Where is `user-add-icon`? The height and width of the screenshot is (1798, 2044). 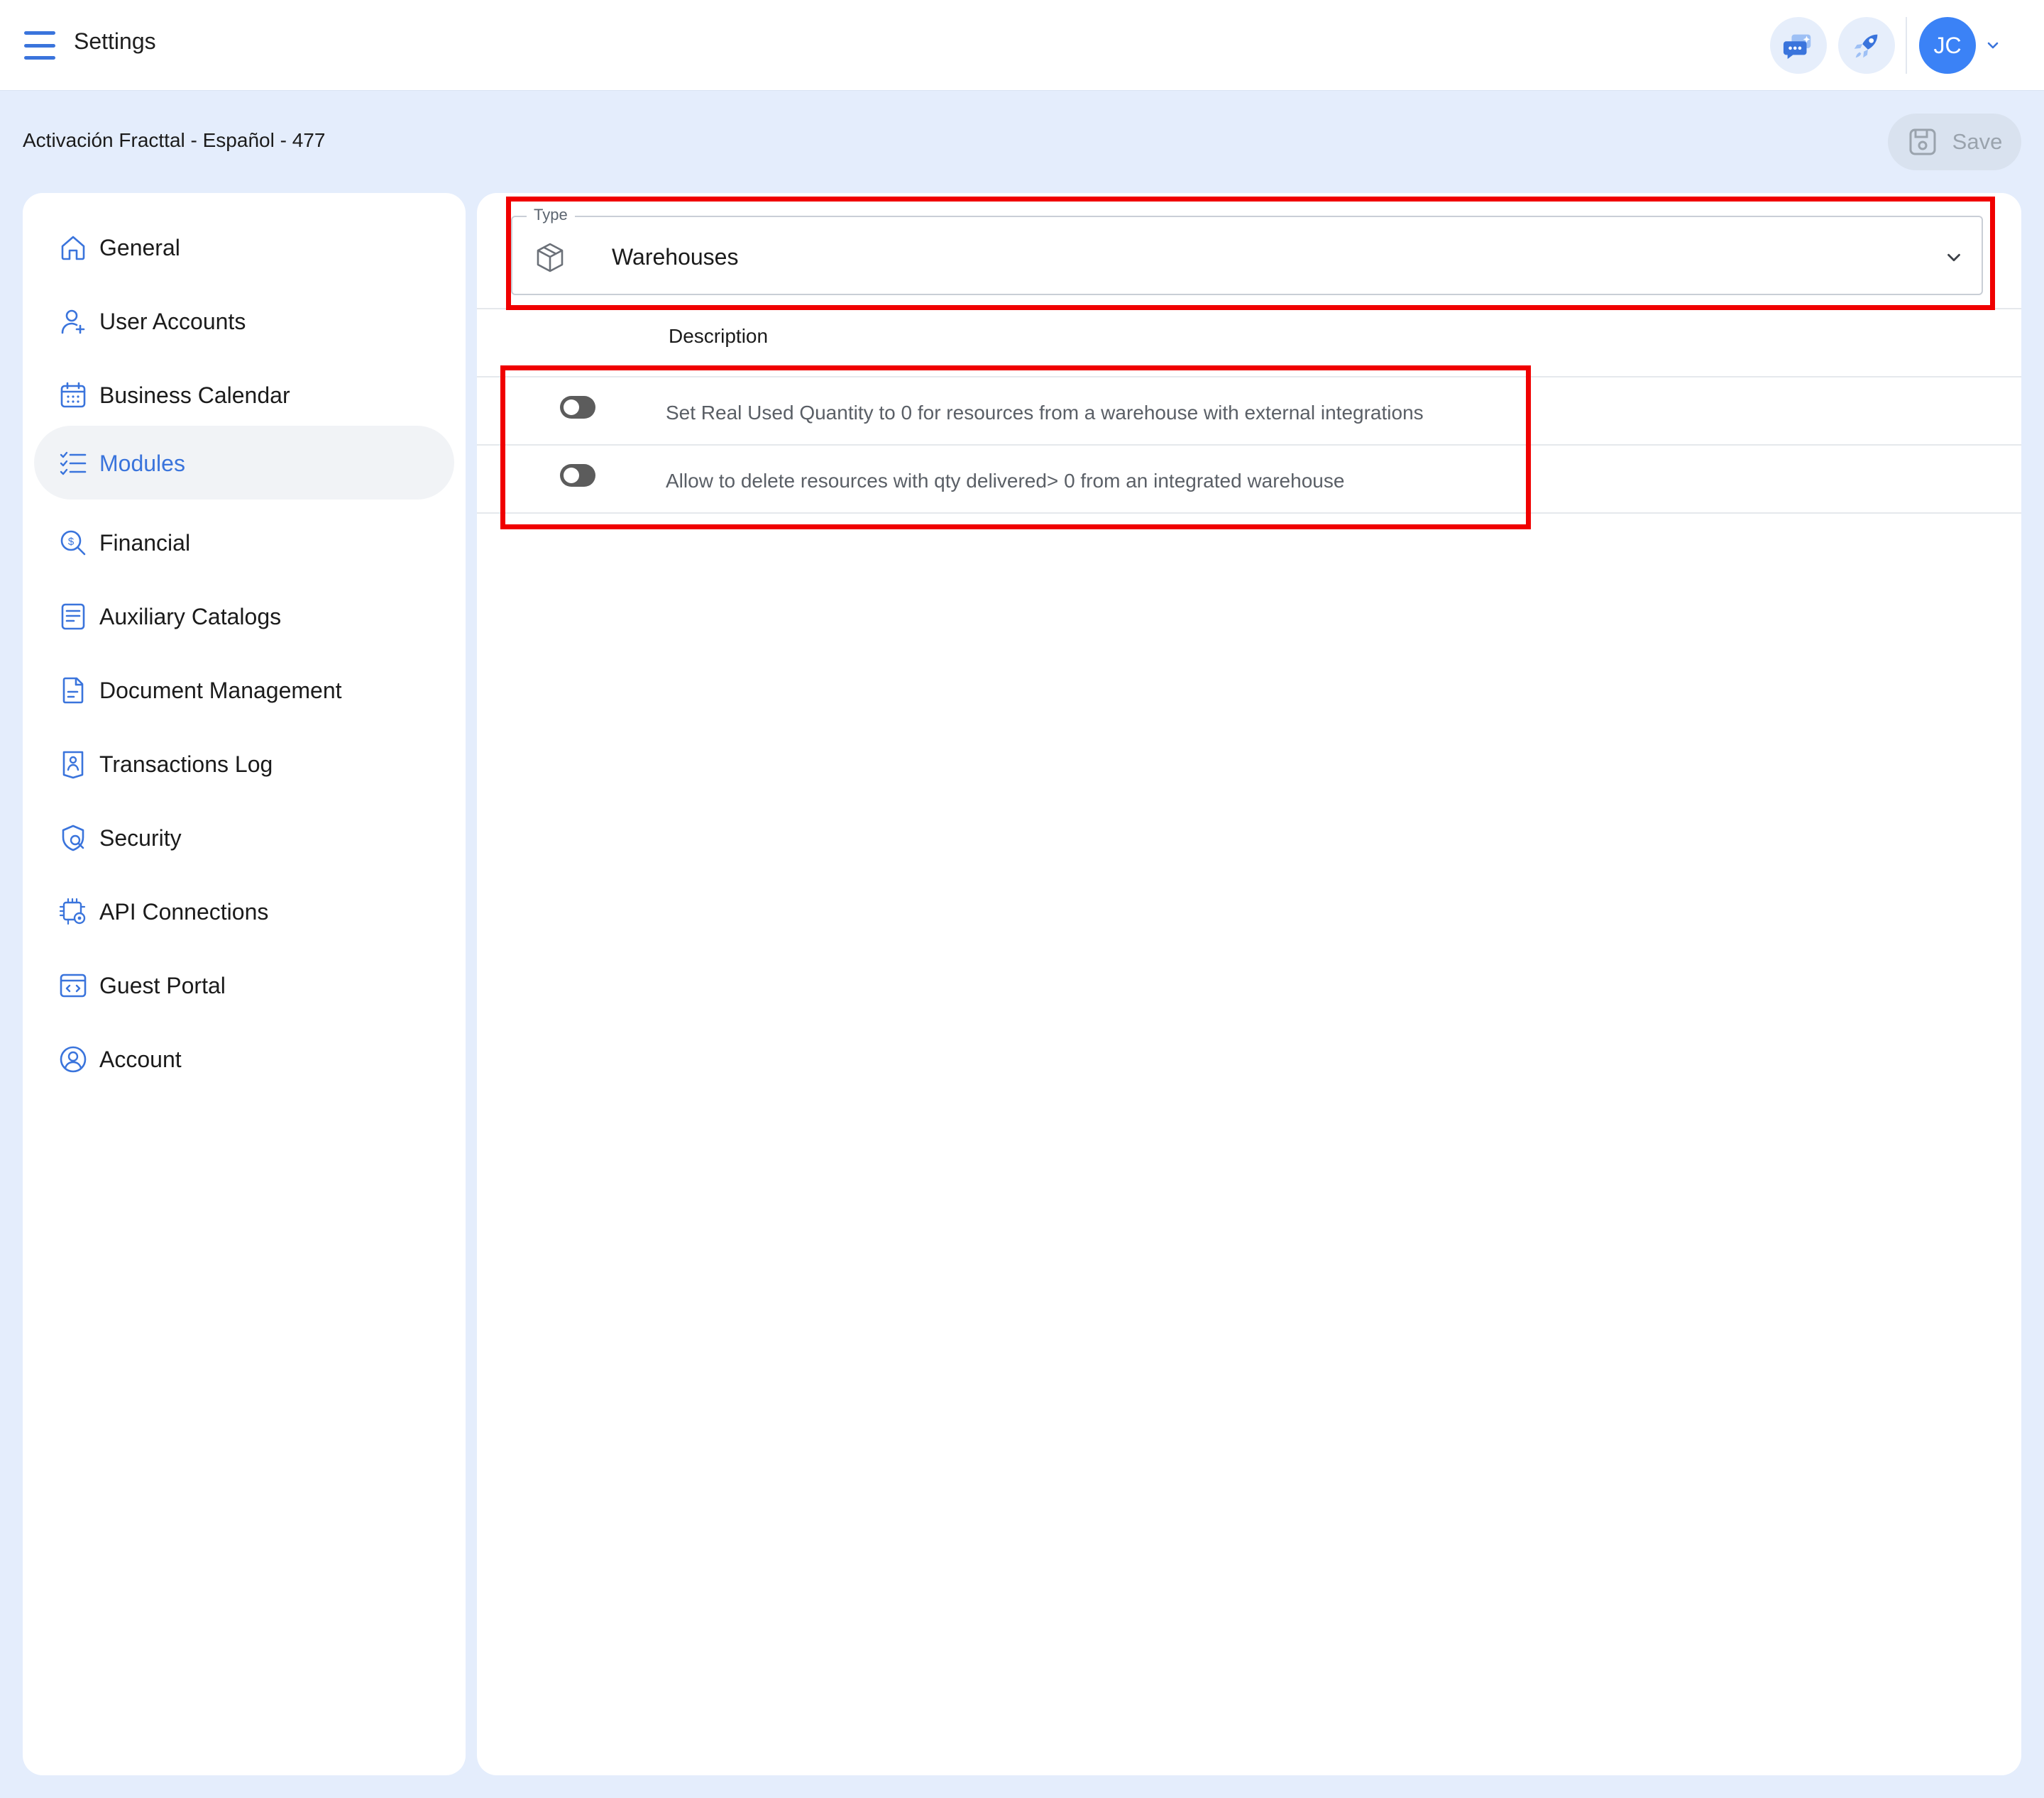 user-add-icon is located at coordinates (73, 321).